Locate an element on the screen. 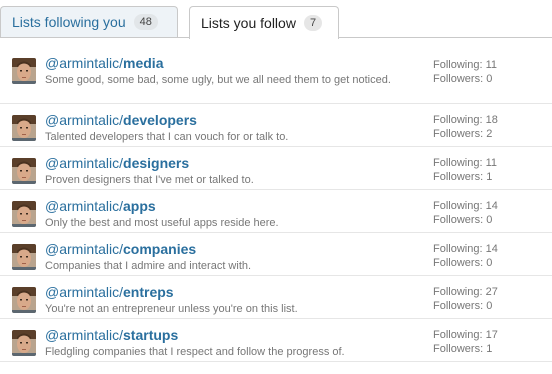 Image resolution: width=552 pixels, height=374 pixels. list-name-link: @armintalic/developers is located at coordinates (225, 120).